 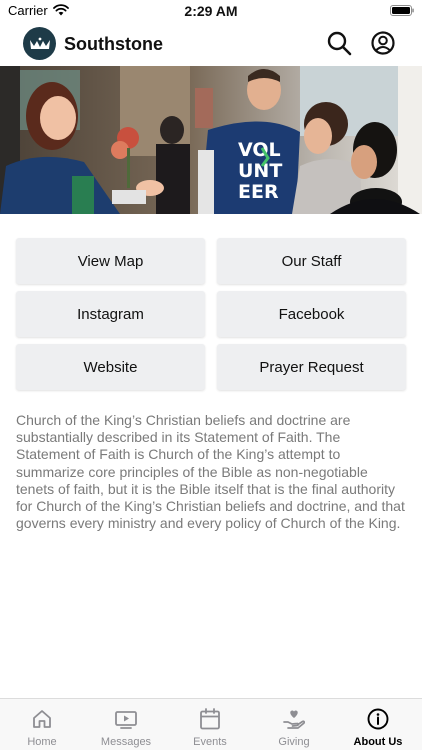 I want to click on tab-about-us: About Us, so click(x=378, y=724).